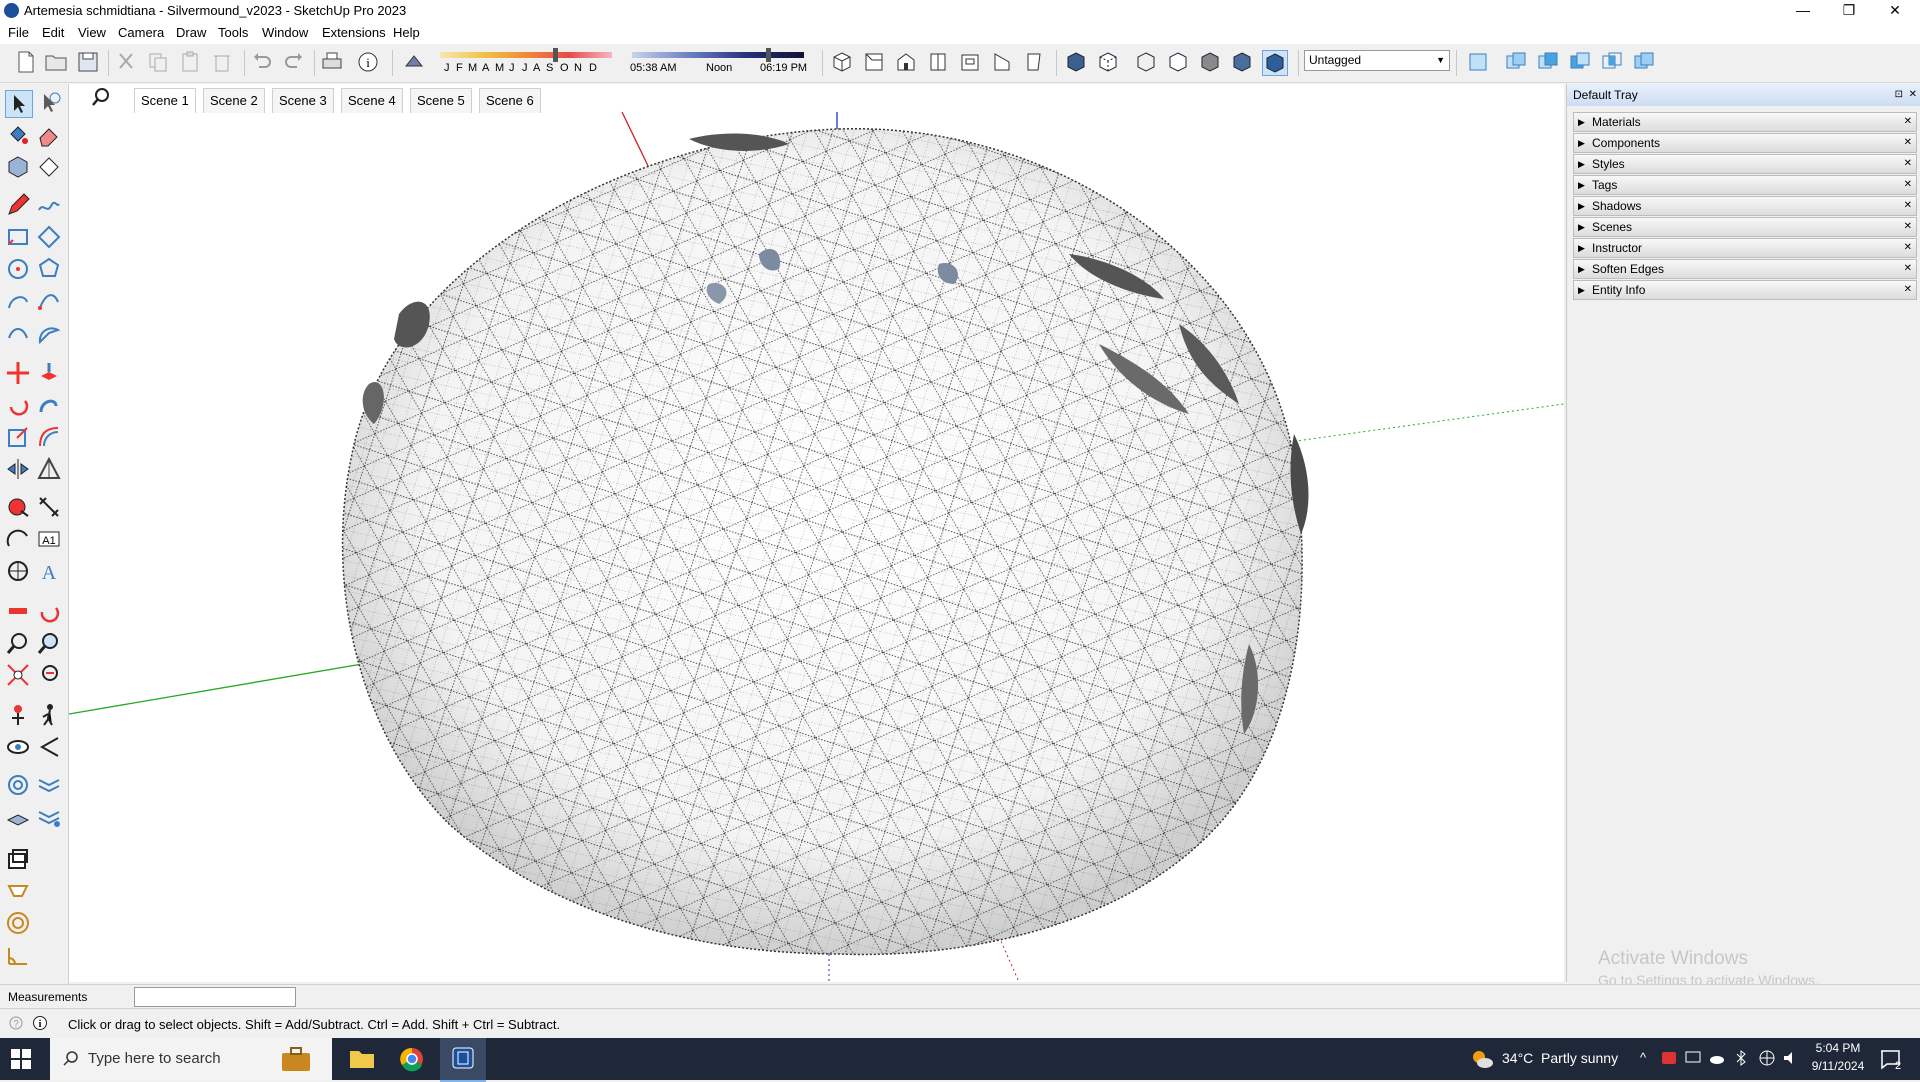  What do you see at coordinates (40, 1023) in the screenshot?
I see `info-icon: i` at bounding box center [40, 1023].